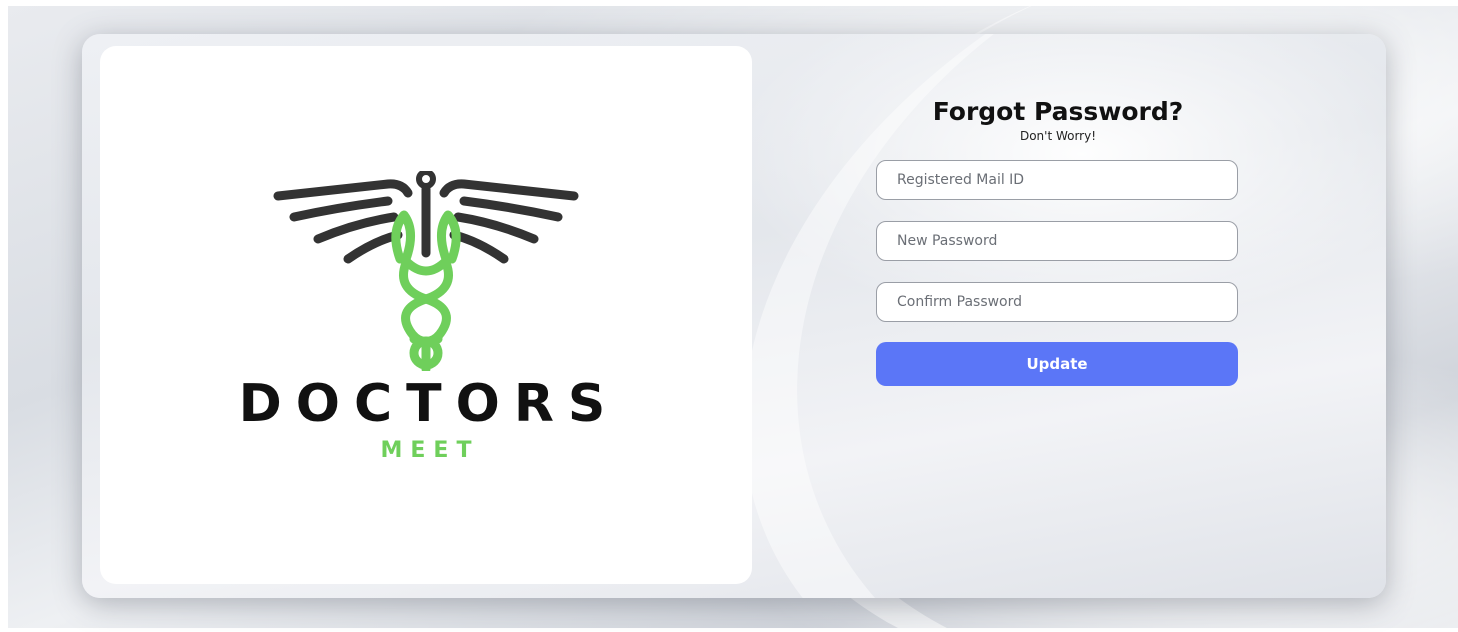  I want to click on brand-subtitle: MEET, so click(430, 450).